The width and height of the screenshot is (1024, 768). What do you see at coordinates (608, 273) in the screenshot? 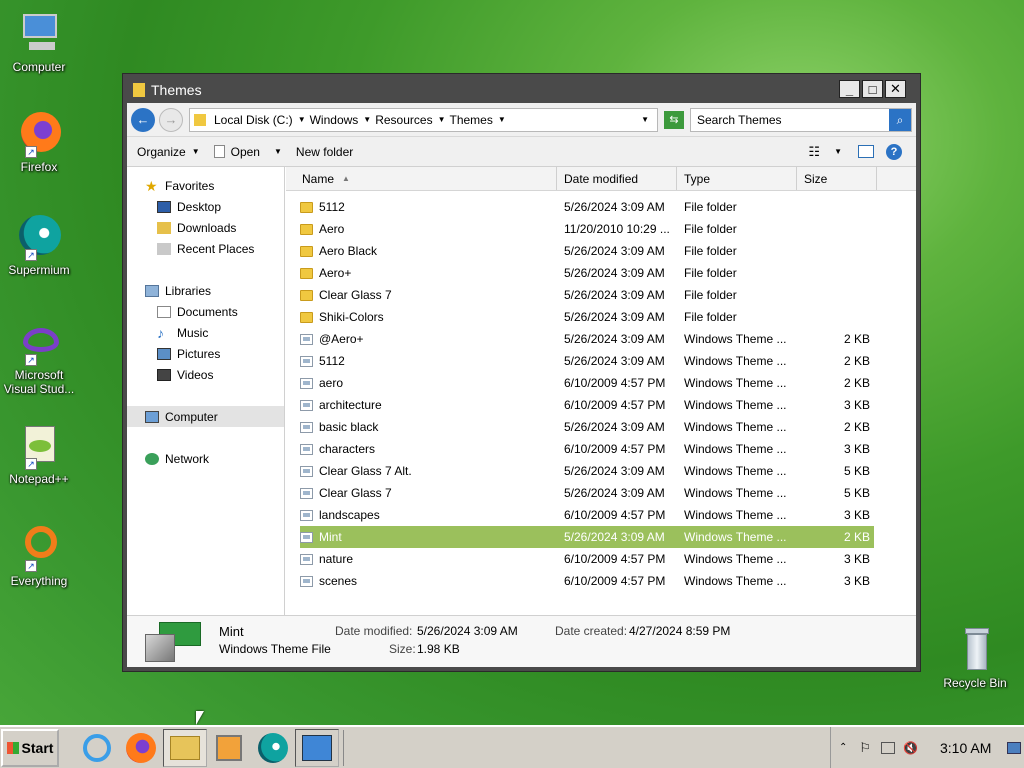
I see `file-row: Aero+ 5/26/2024 3:09 AM File folder` at bounding box center [608, 273].